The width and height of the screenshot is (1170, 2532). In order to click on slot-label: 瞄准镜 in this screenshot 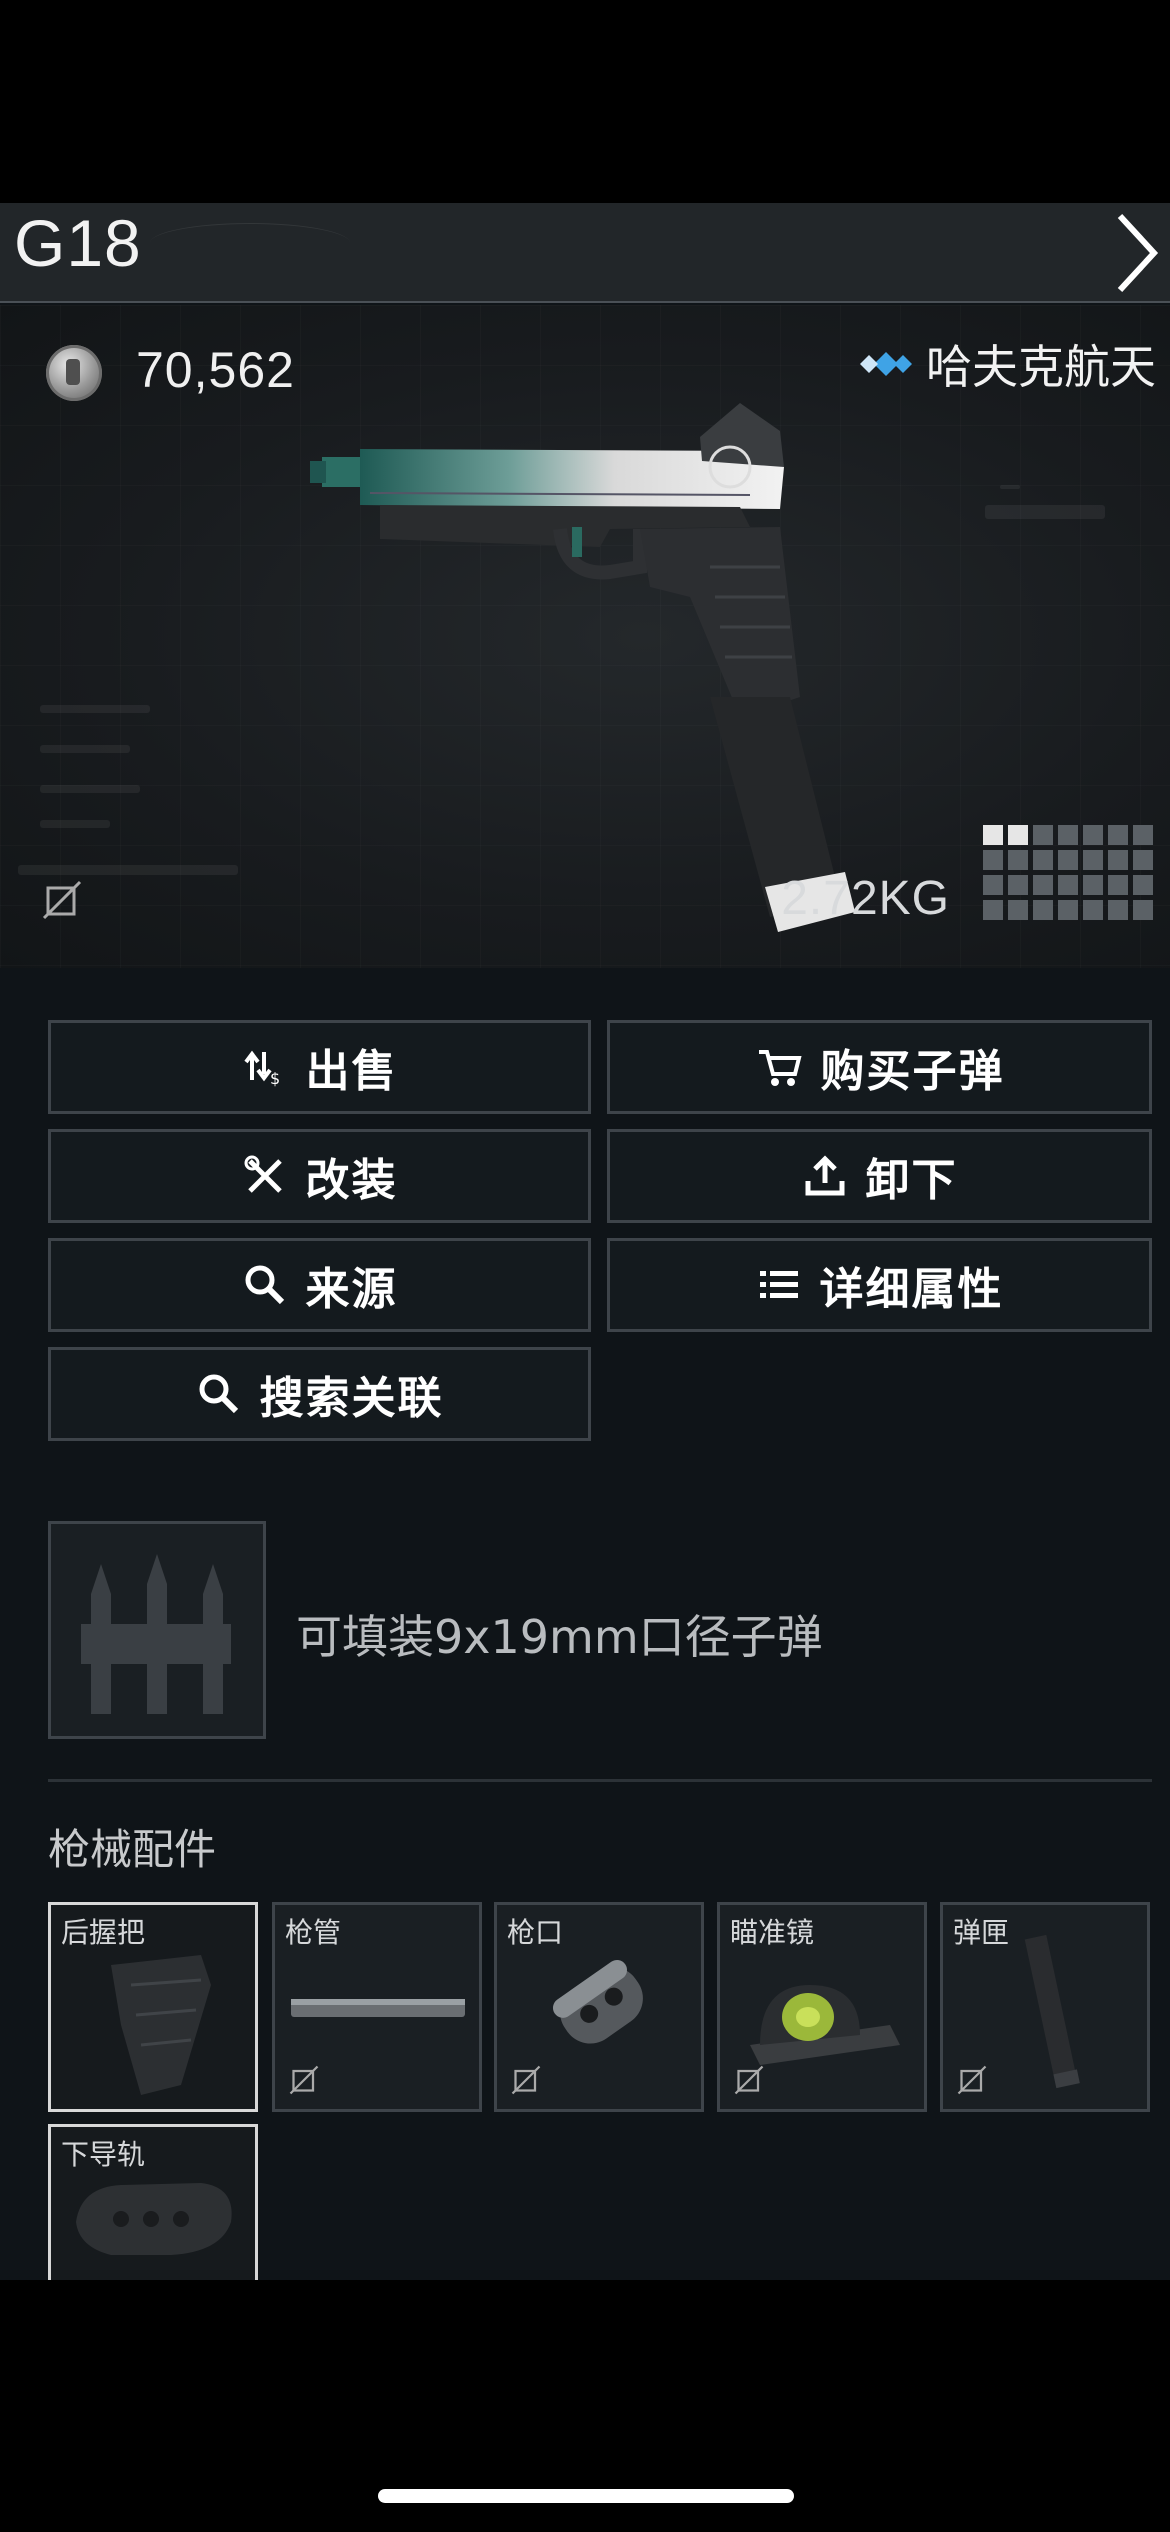, I will do `click(772, 1932)`.